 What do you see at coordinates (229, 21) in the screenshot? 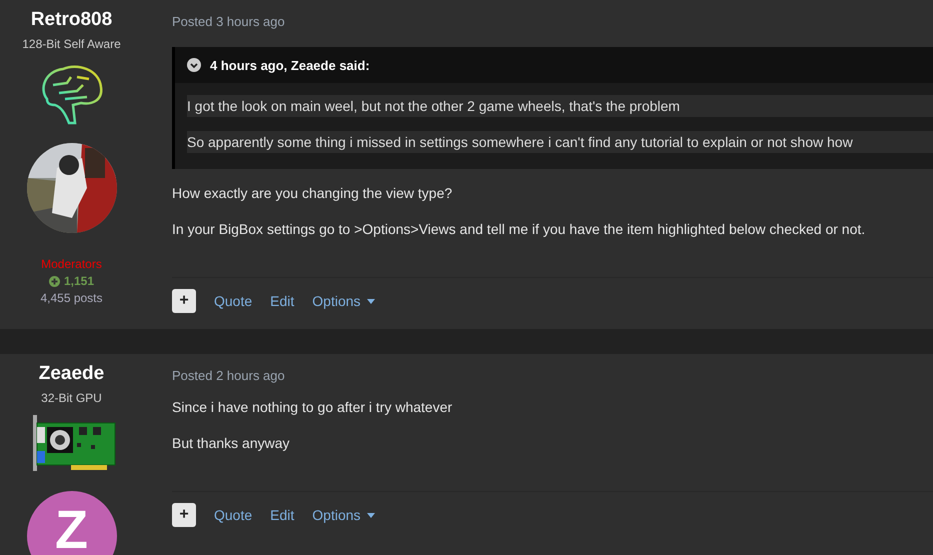
I see `post-date: Posted 3 hours ago` at bounding box center [229, 21].